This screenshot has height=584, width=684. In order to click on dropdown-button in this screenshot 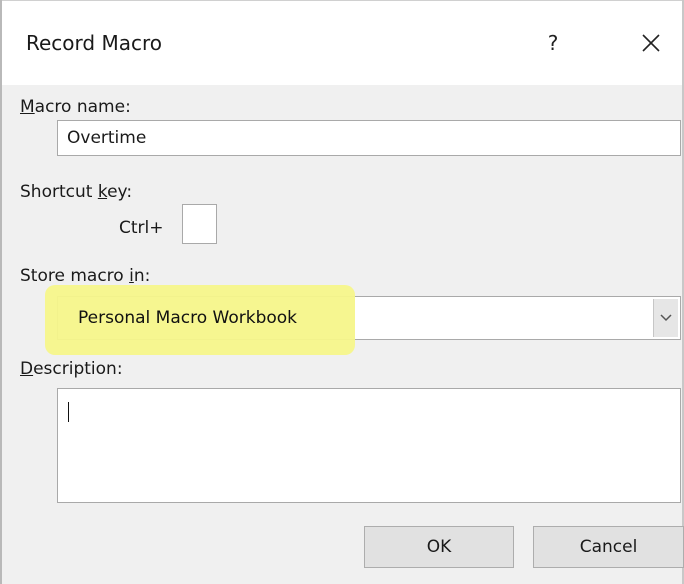, I will do `click(665, 318)`.